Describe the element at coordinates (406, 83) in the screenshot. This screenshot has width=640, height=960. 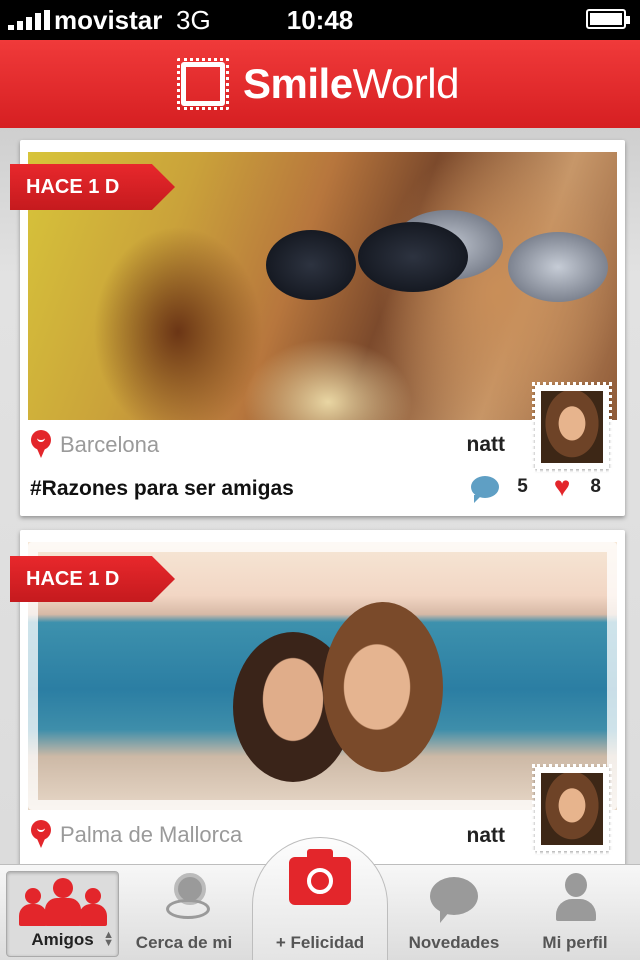
I see `app-title-light: World` at that location.